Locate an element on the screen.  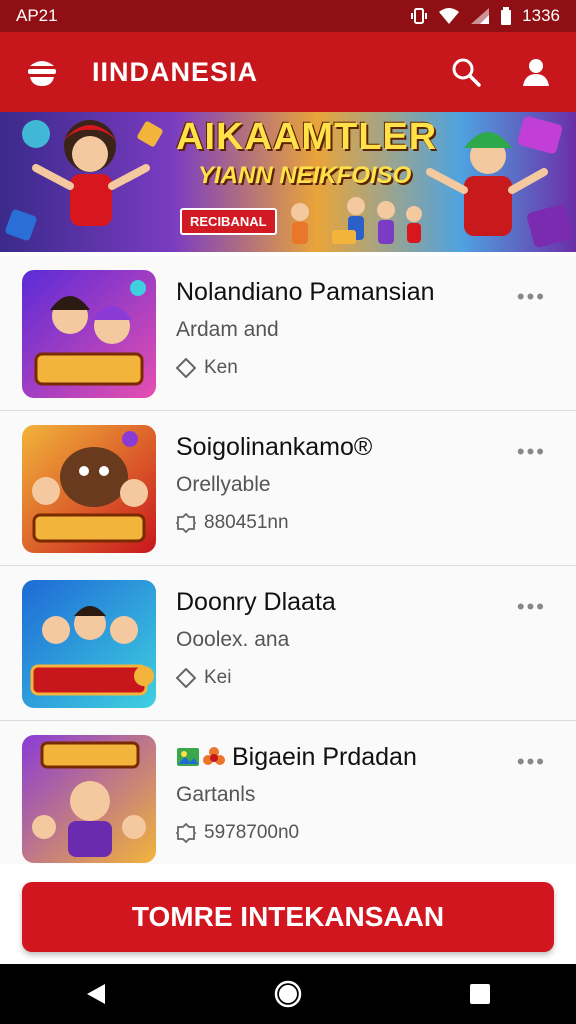
recents-button is located at coordinates (480, 994).